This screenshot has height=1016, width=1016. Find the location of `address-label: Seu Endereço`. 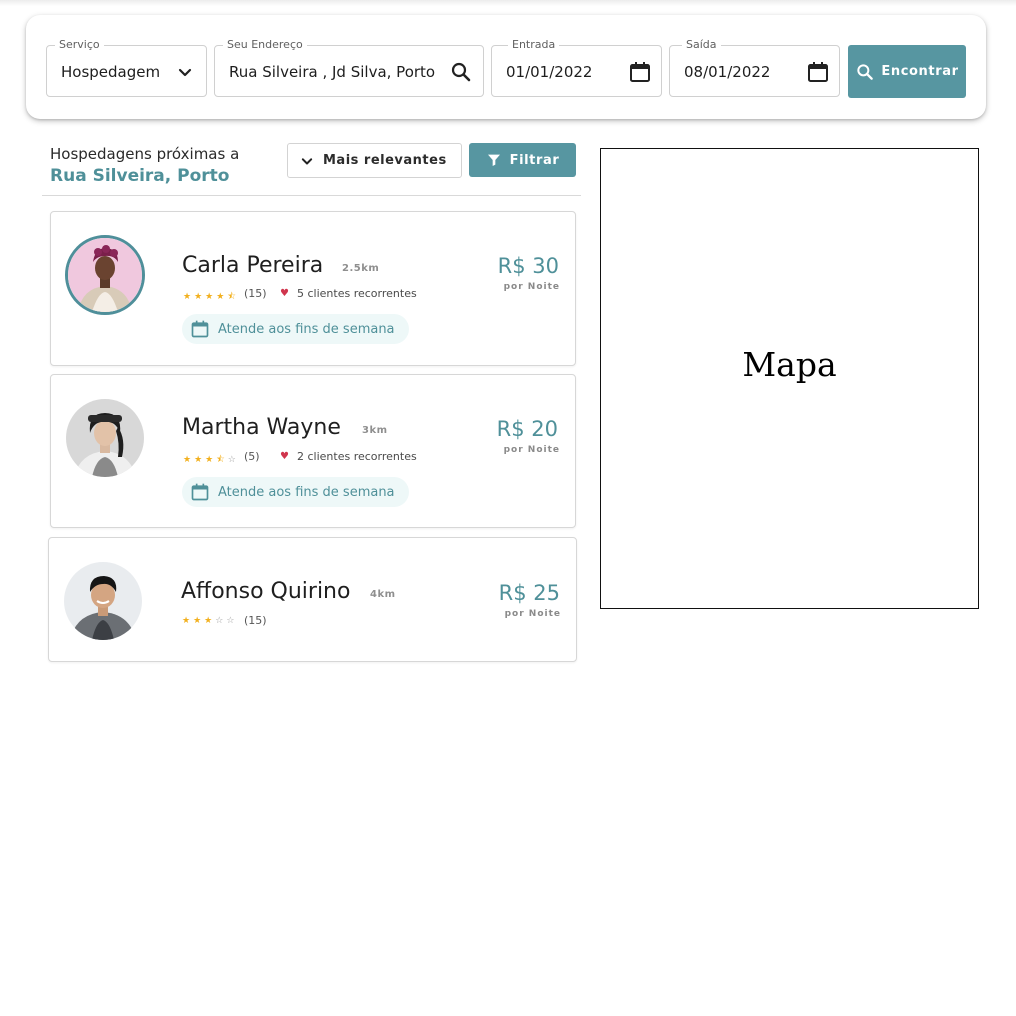

address-label: Seu Endereço is located at coordinates (265, 45).